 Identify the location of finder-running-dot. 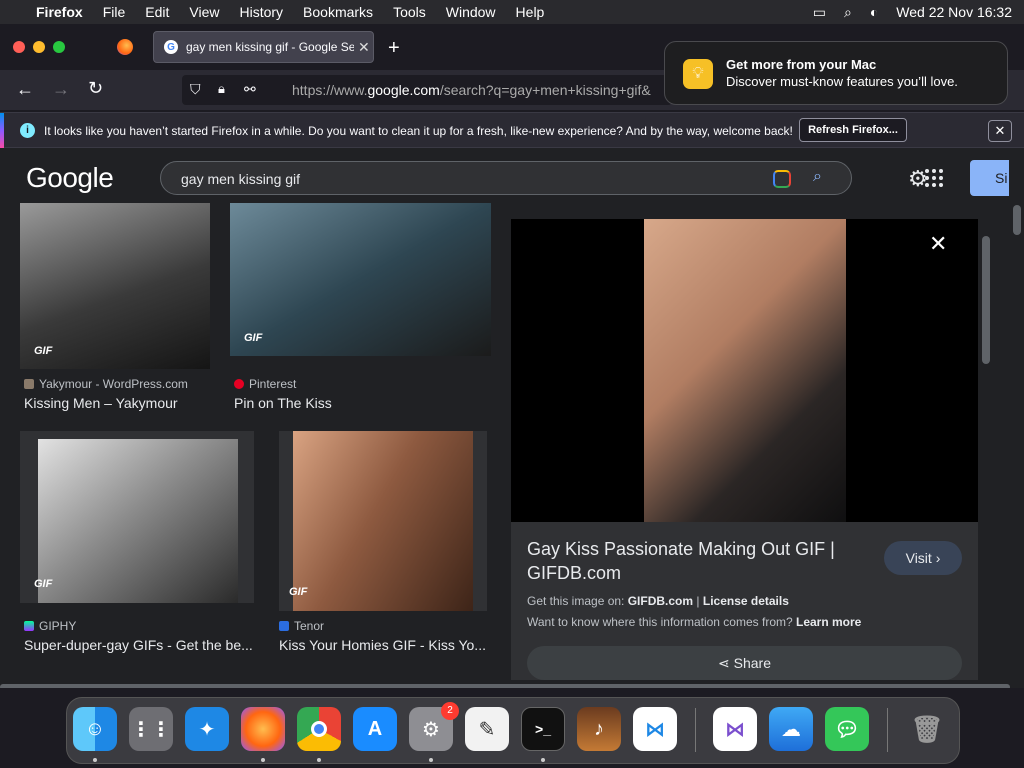
(95, 760).